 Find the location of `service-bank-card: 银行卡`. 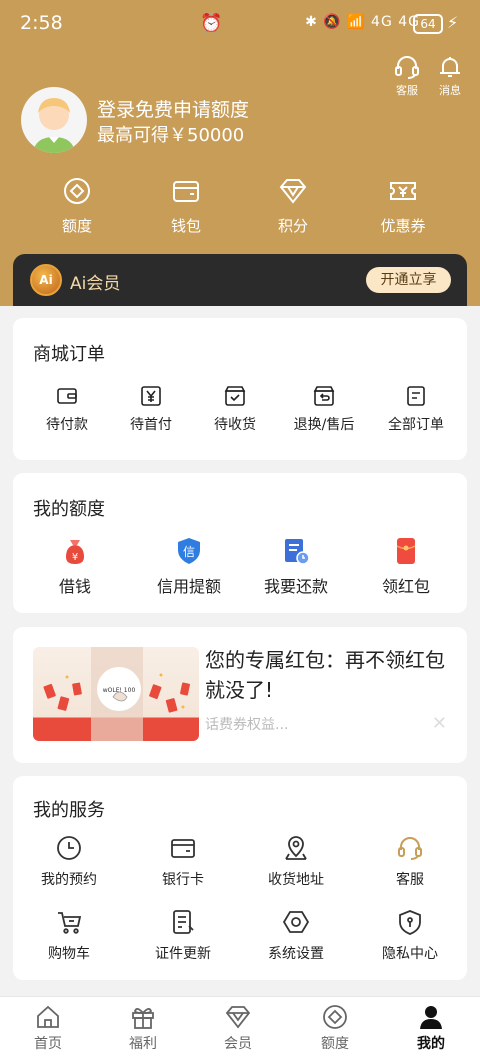

service-bank-card: 银行卡 is located at coordinates (183, 861).